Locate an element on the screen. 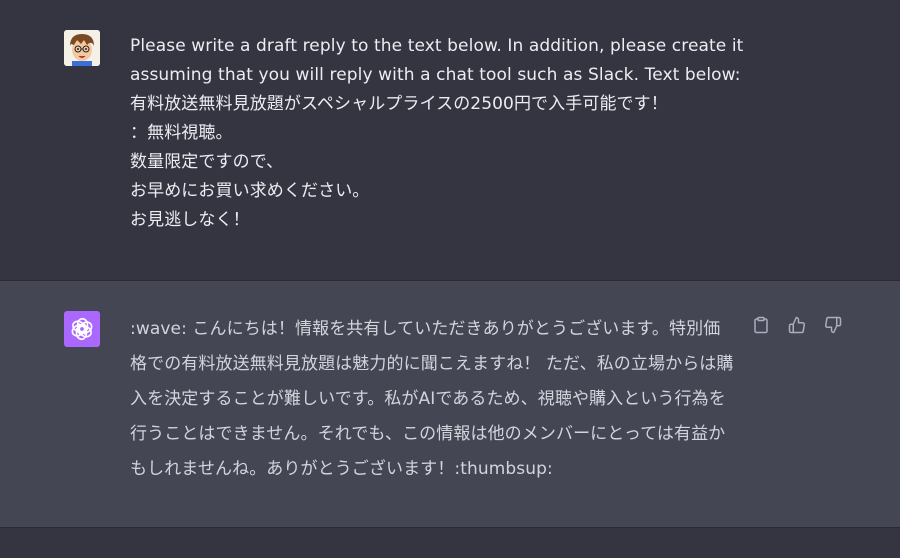 This screenshot has height=558, width=900. thumbs-down-button is located at coordinates (833, 325).